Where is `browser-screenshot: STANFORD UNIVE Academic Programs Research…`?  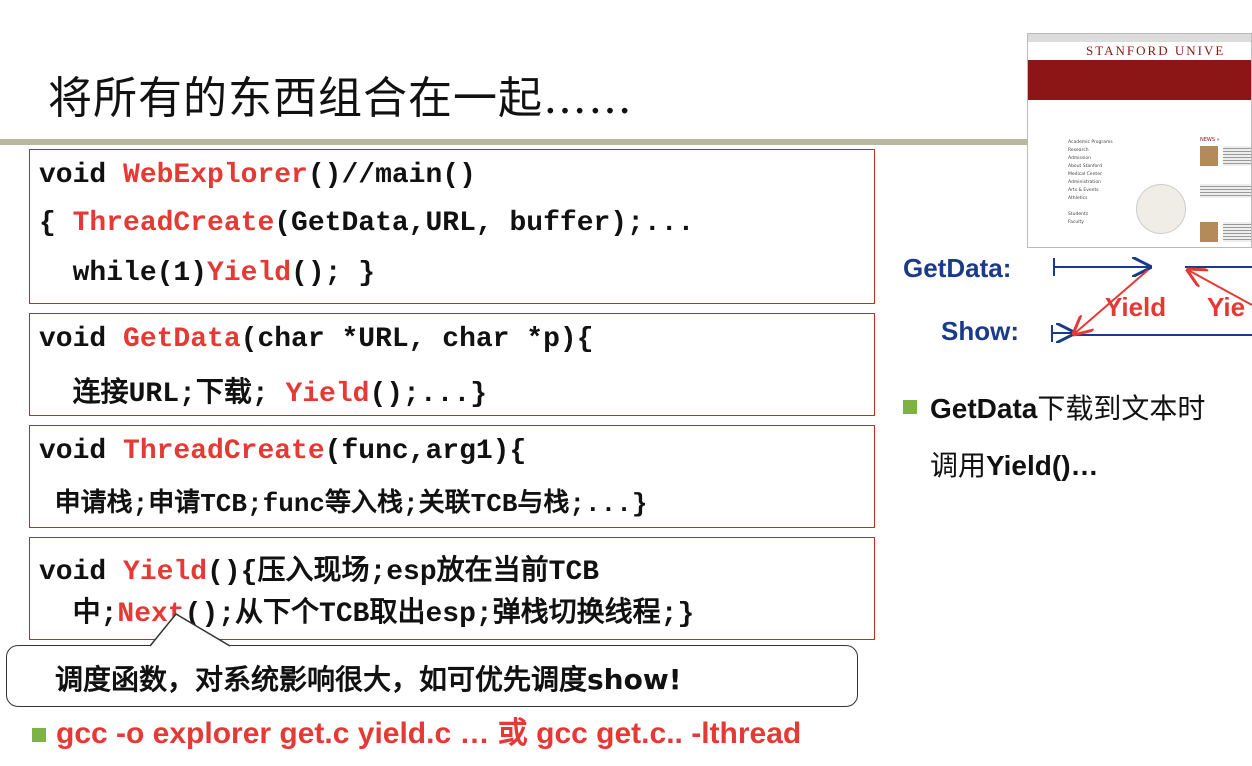
browser-screenshot: STANFORD UNIVE Academic Programs Research… is located at coordinates (1139, 140).